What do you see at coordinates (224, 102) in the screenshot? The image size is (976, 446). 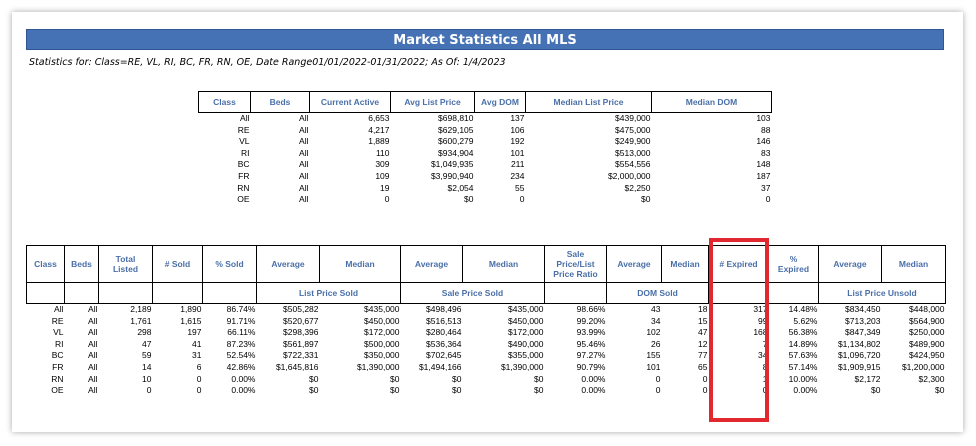 I see `summary-header: Class` at bounding box center [224, 102].